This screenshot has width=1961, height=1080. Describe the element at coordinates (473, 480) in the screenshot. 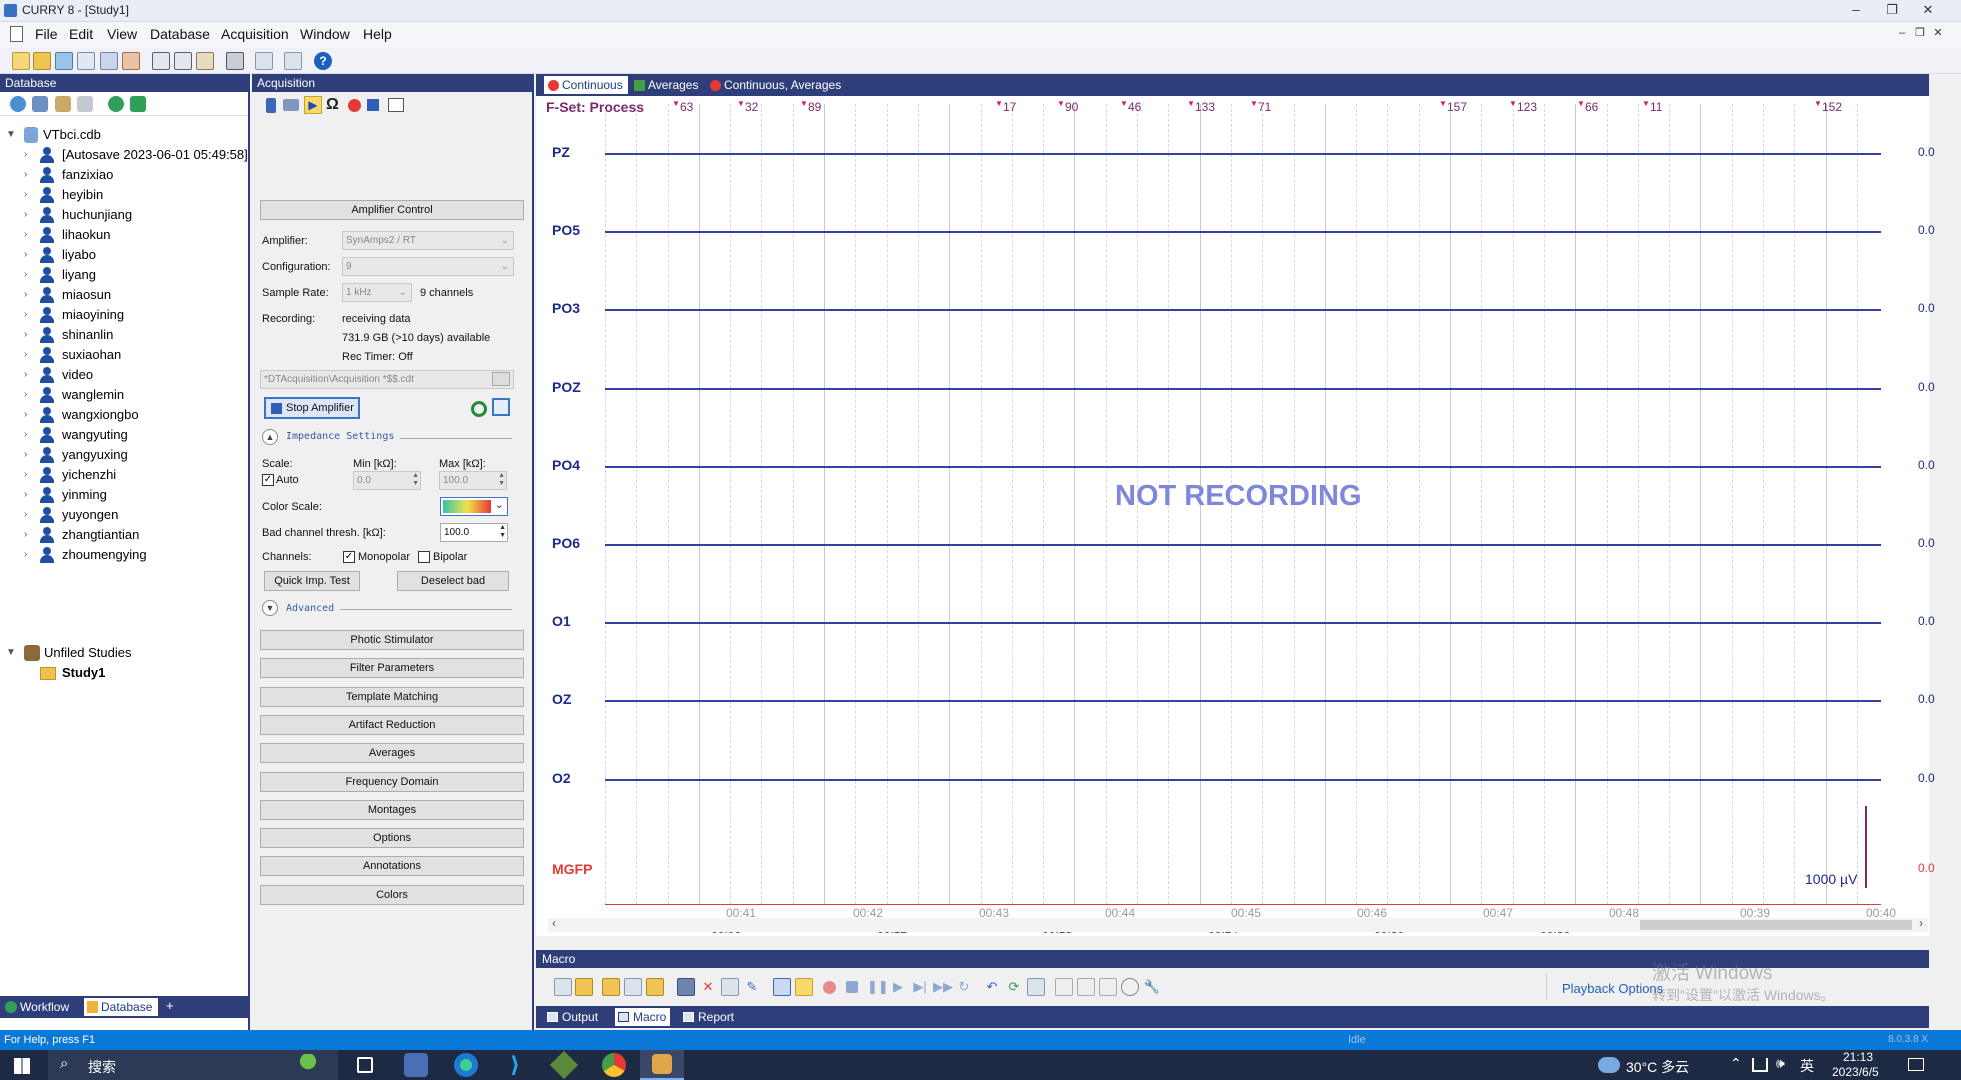

I see `max-input: 100.0 ▲ ▼` at that location.